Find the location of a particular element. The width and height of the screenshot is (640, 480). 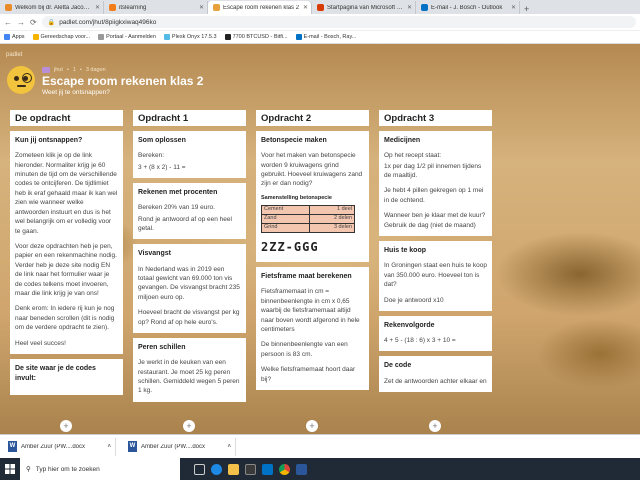

word-icon is located at coordinates (301, 469).